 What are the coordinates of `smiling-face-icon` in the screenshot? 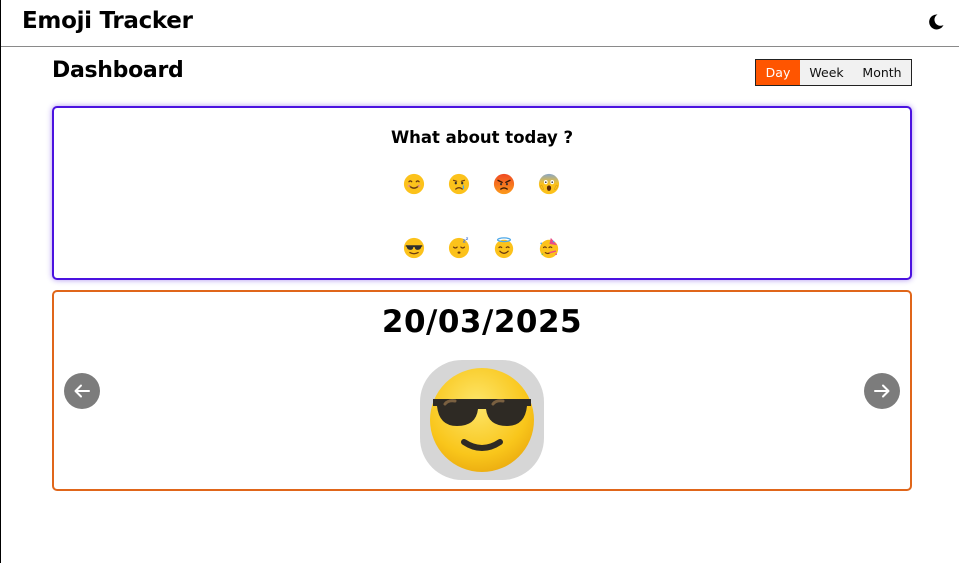 It's located at (414, 184).